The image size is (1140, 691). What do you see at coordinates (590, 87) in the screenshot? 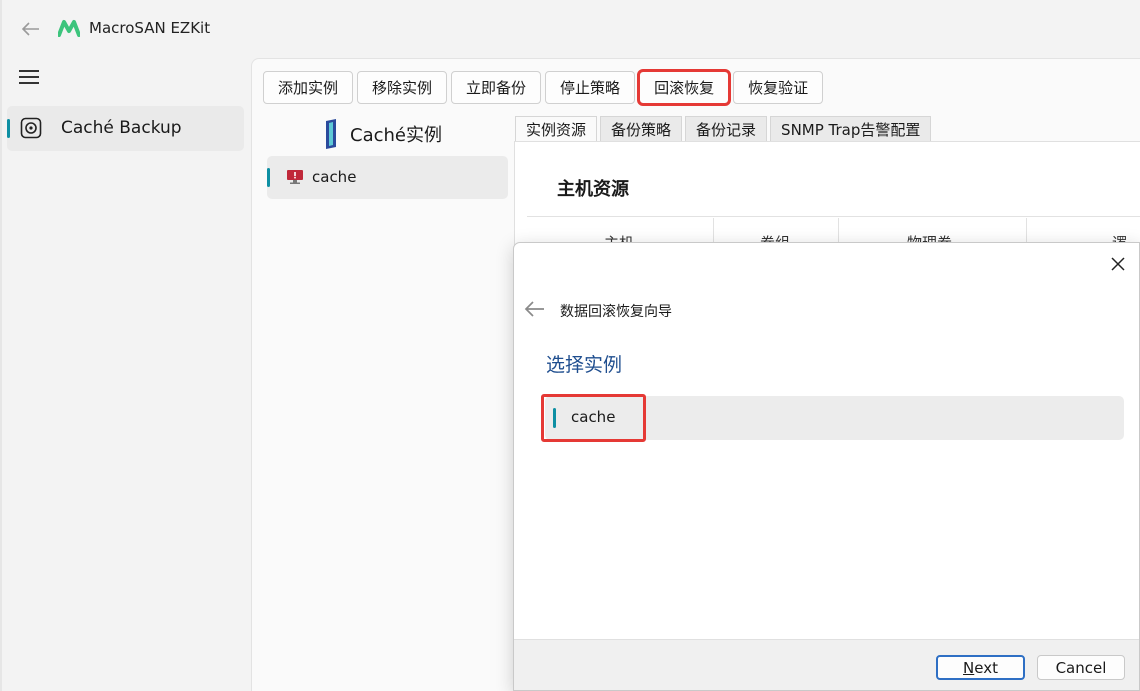
I see `stop-policy-button: 停止策略` at bounding box center [590, 87].